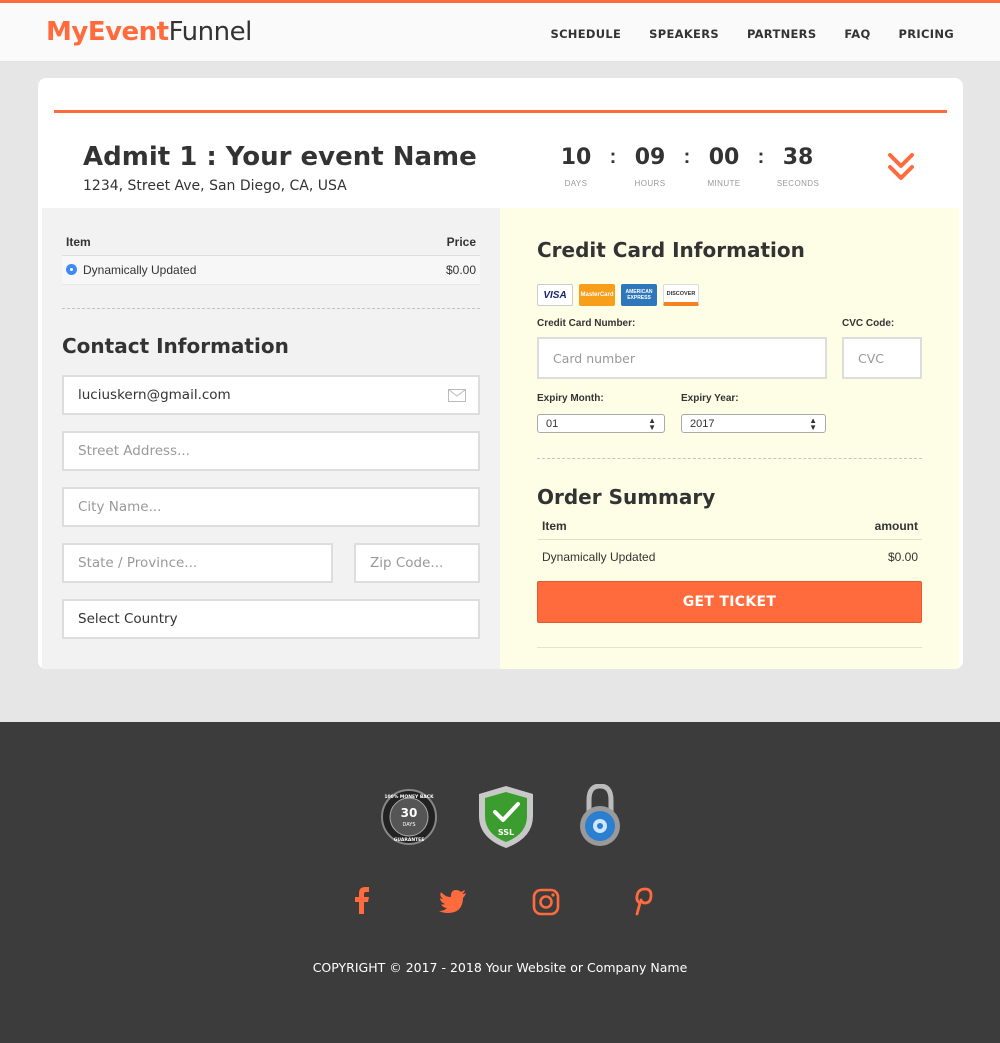  I want to click on nav-link-faq: FAQ, so click(857, 34).